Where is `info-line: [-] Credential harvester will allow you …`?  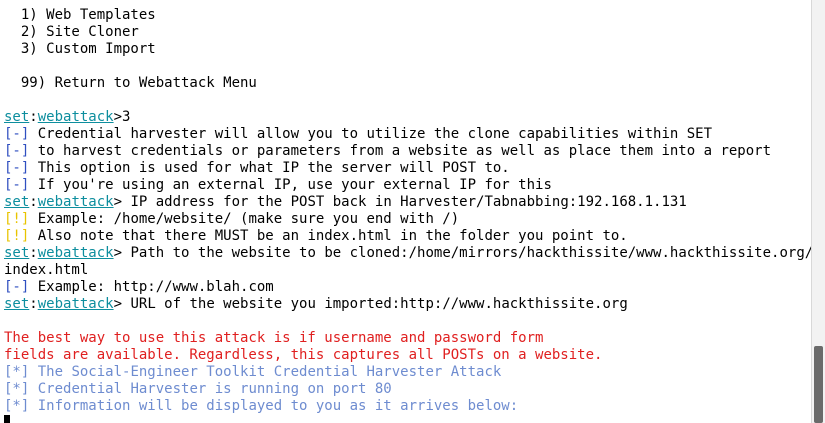
info-line: [-] Credential harvester will allow you … is located at coordinates (408, 134).